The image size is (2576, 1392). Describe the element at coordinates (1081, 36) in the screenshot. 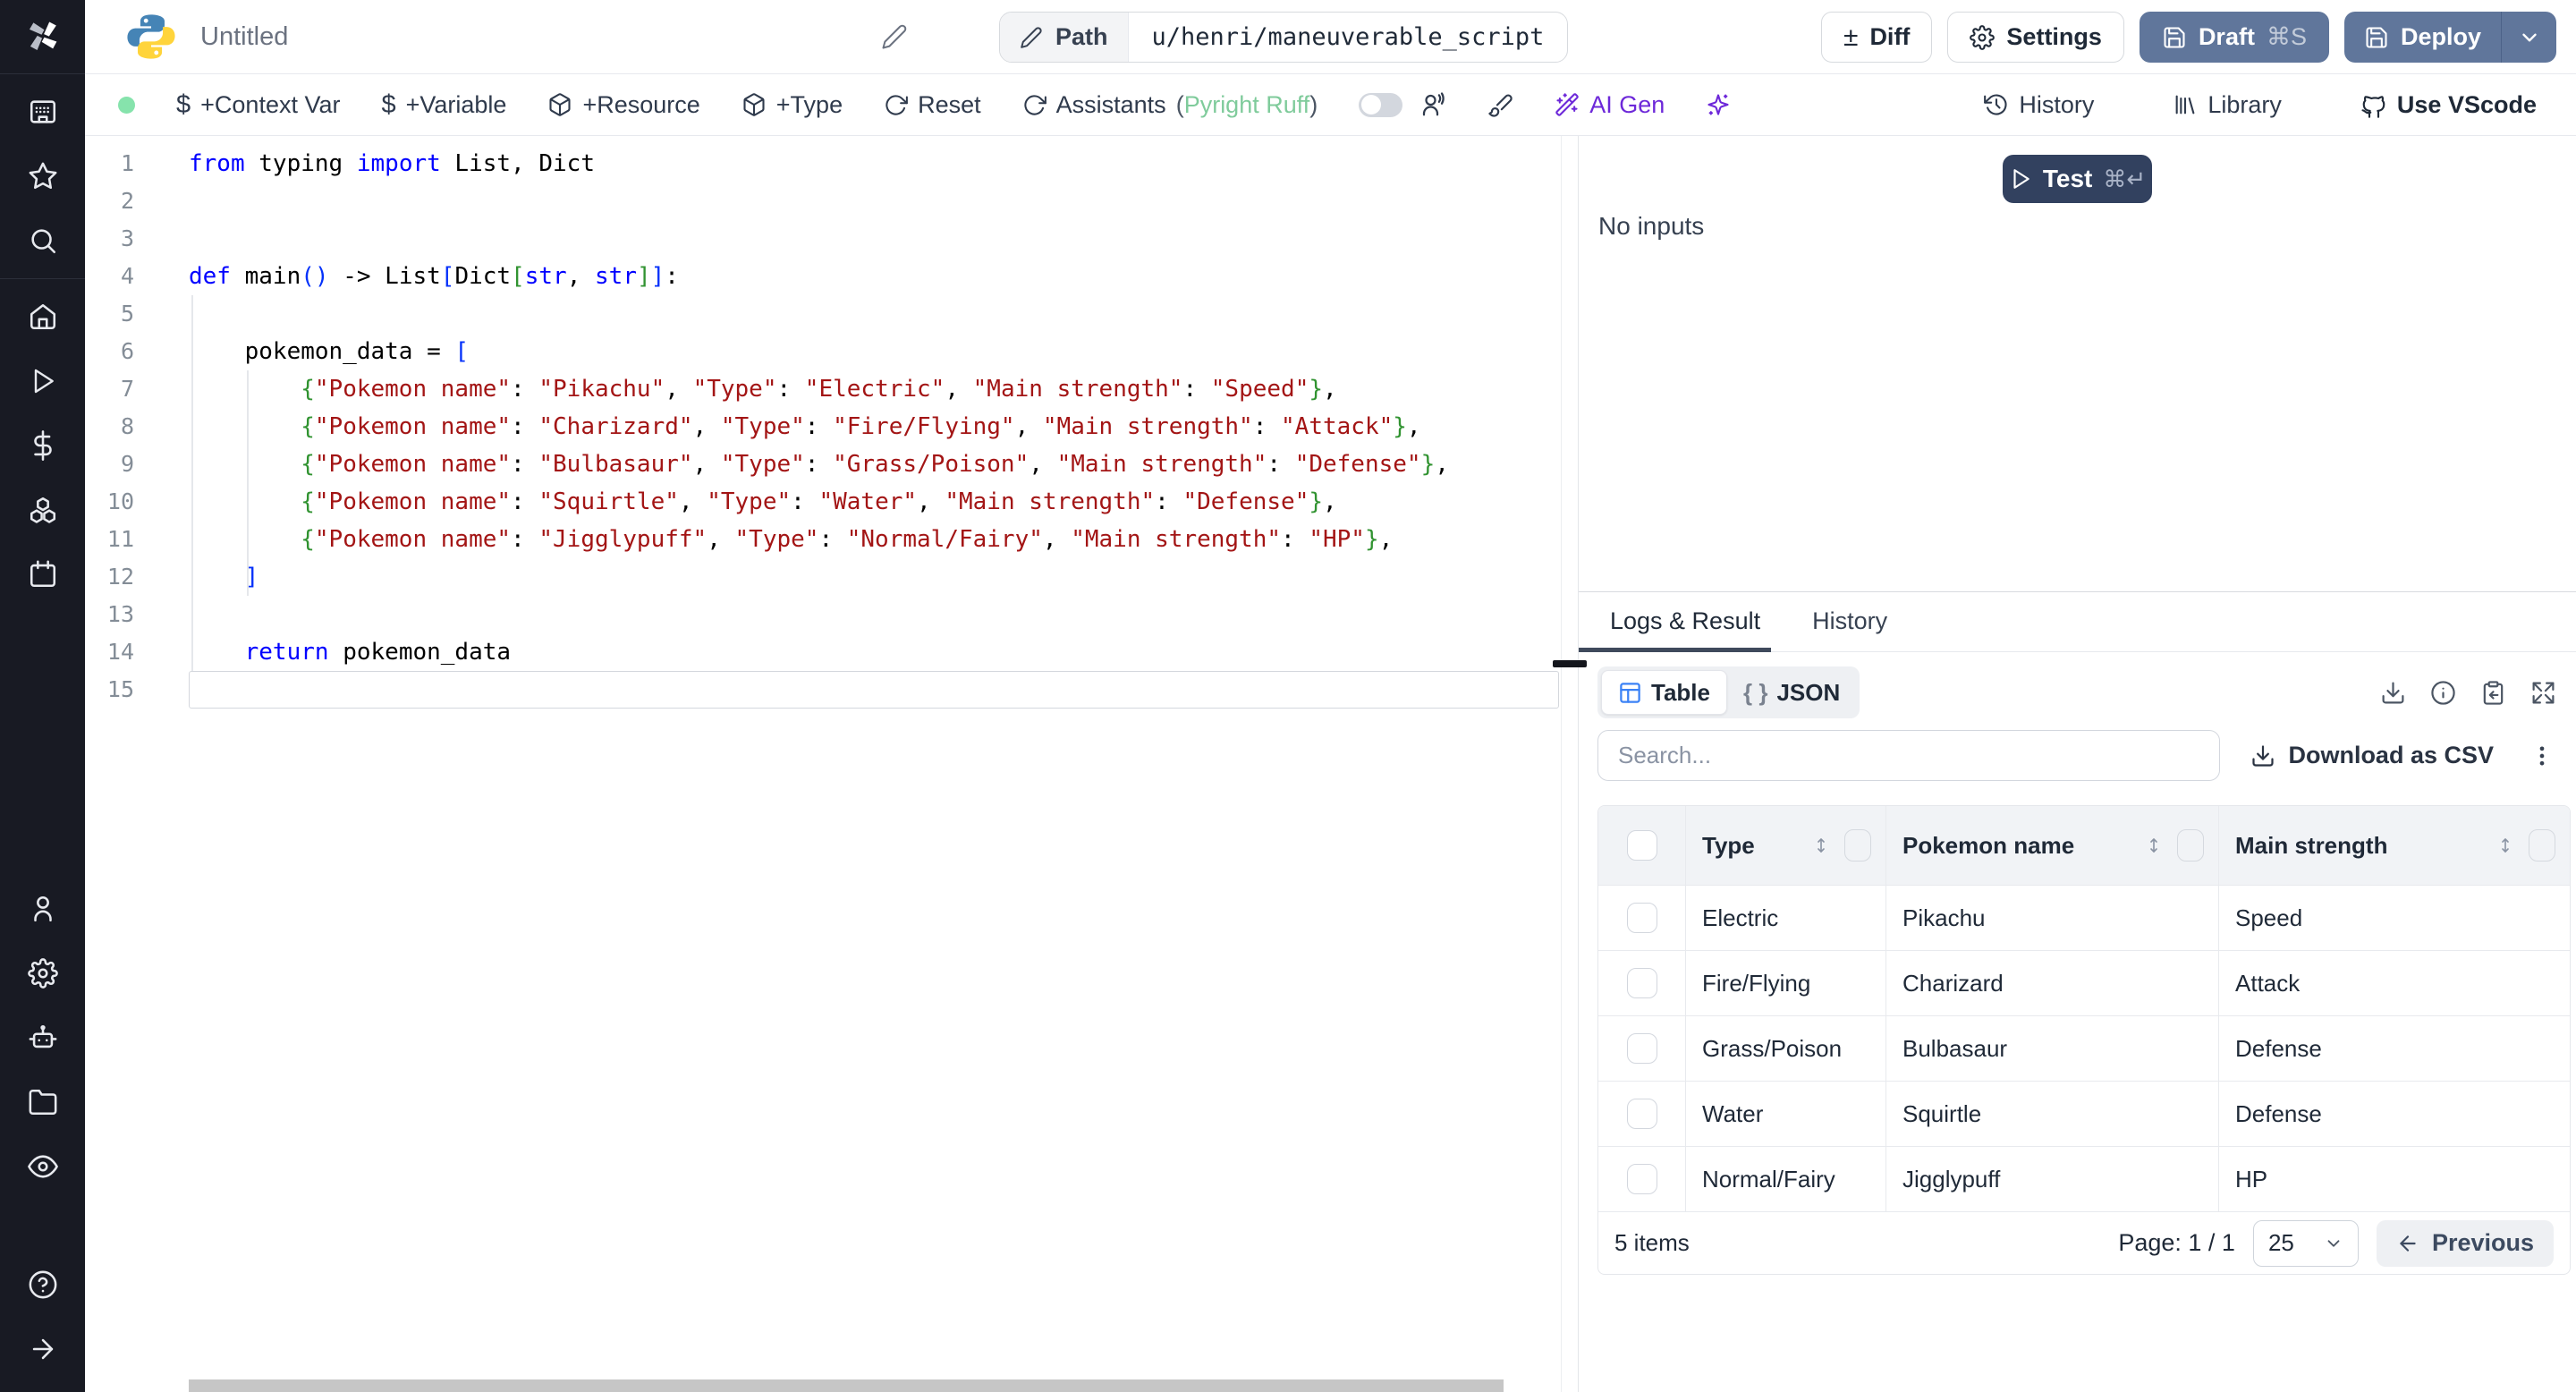

I see `path-label: Path` at that location.